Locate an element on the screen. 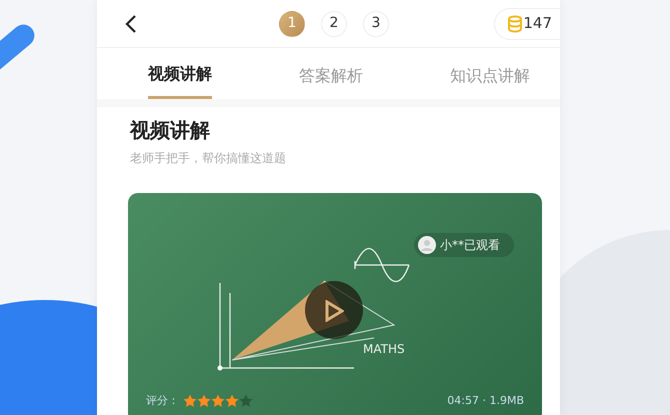  coin-stack-icon is located at coordinates (515, 23).